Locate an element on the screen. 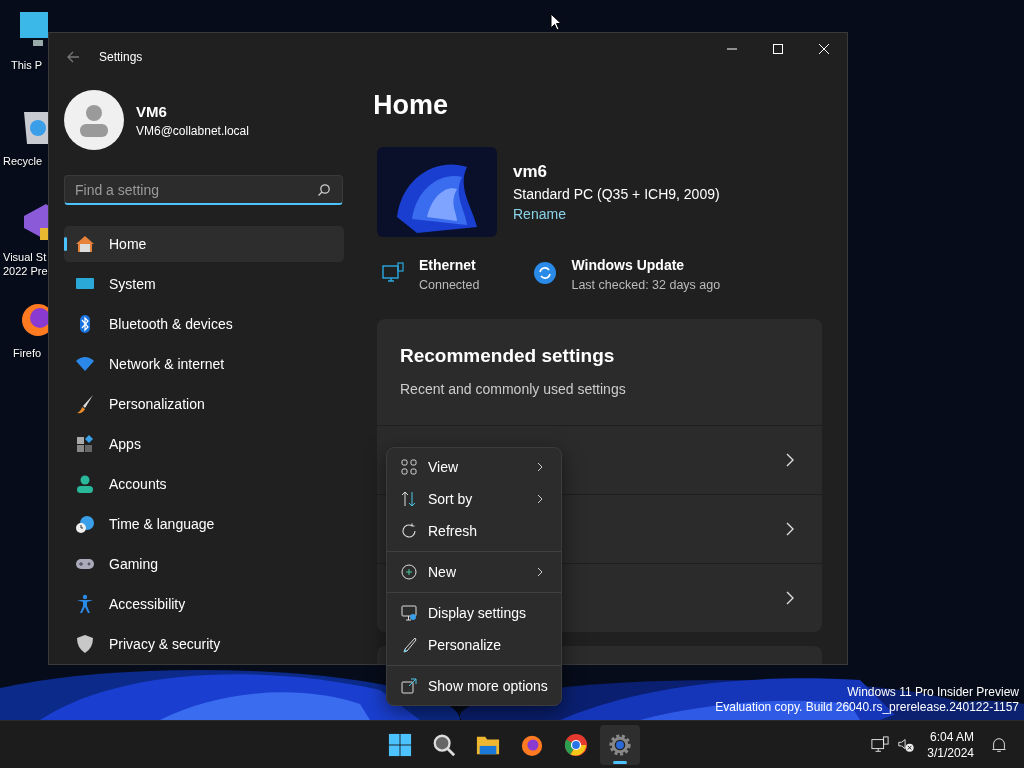  grid-icon is located at coordinates (409, 467).